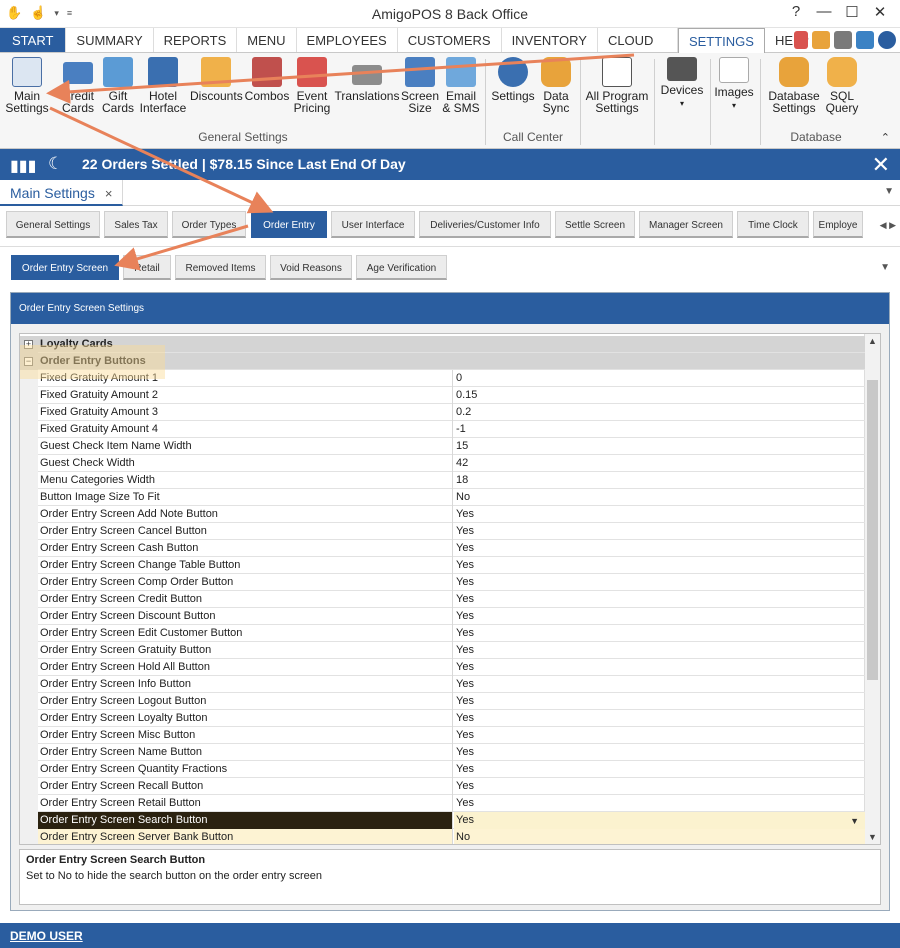  What do you see at coordinates (734, 84) in the screenshot?
I see `images-button: Images ▾` at bounding box center [734, 84].